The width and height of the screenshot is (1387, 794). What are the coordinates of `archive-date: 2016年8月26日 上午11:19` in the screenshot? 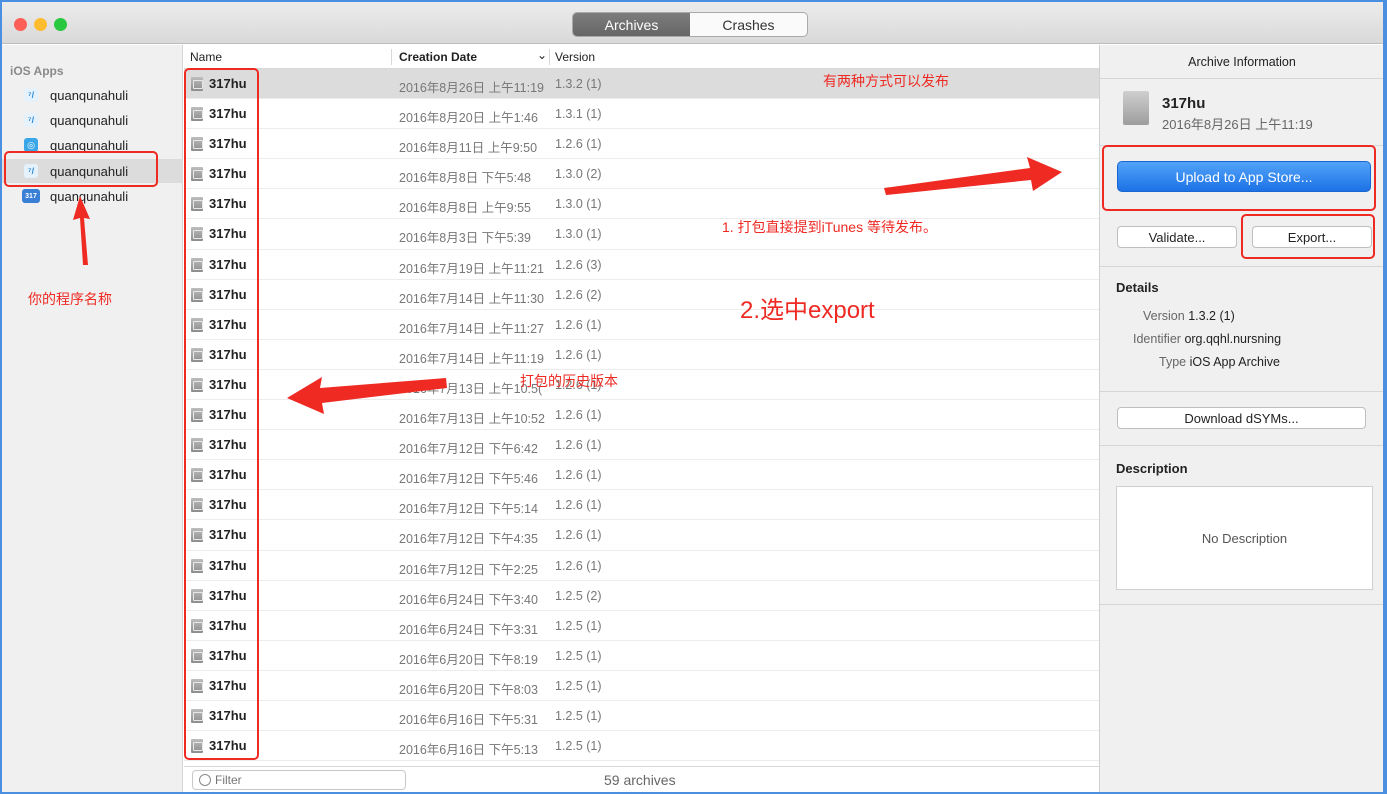 It's located at (1237, 124).